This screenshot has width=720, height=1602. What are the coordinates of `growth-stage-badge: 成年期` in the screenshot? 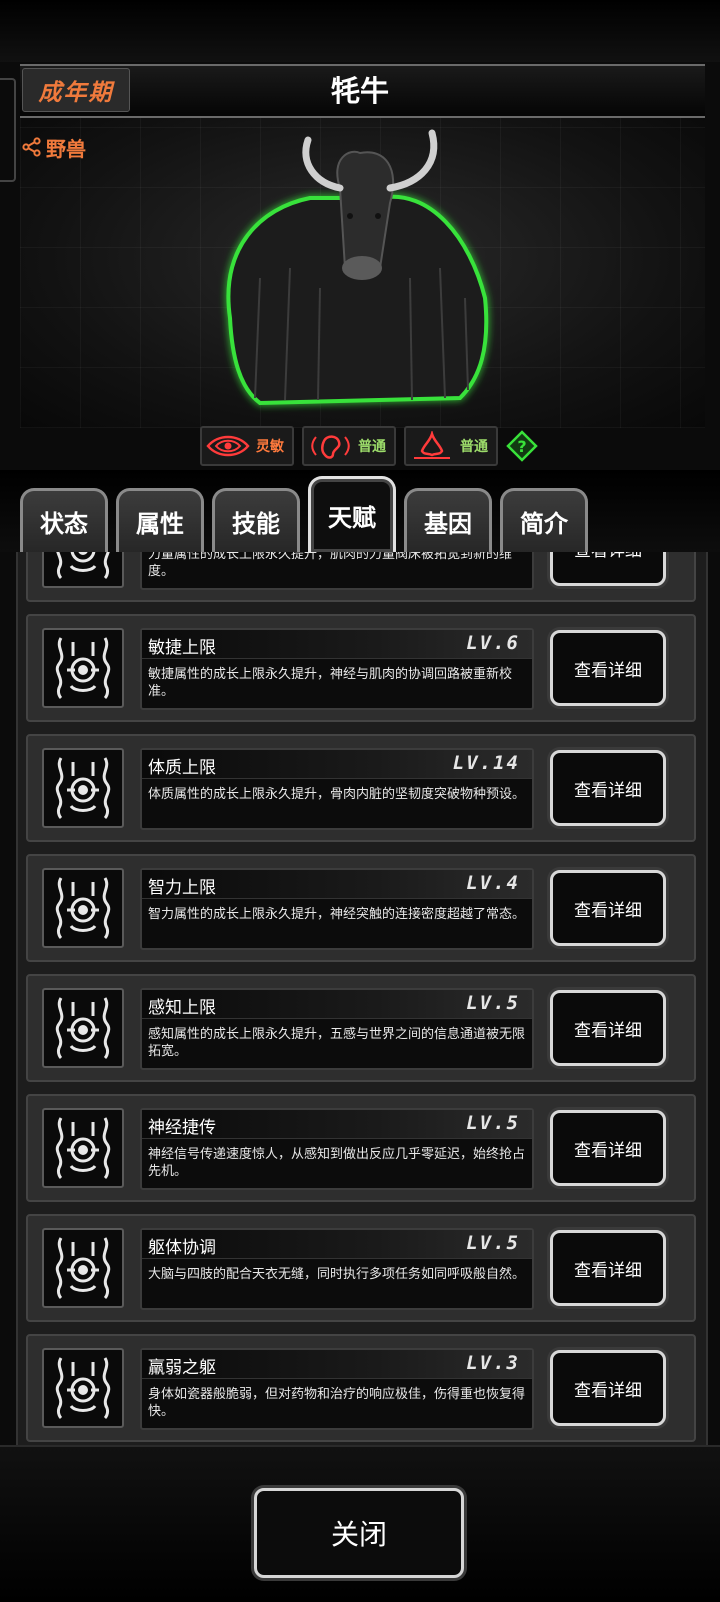 It's located at (76, 90).